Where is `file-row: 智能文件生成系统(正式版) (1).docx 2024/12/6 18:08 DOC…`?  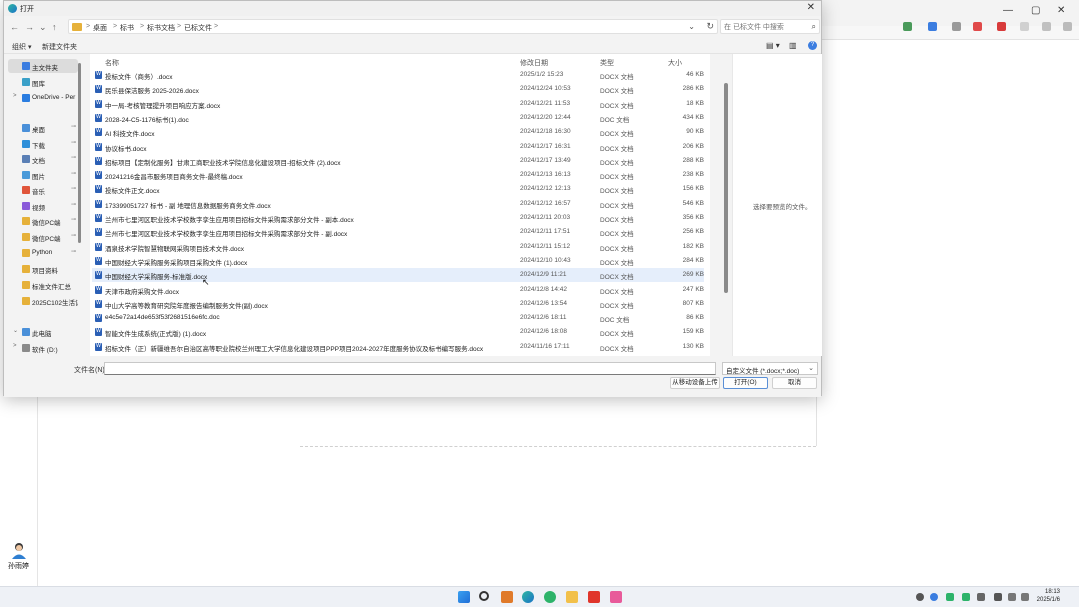
file-row: 智能文件生成系统(正式版) (1).docx 2024/12/6 18:08 DOC… is located at coordinates (398, 332).